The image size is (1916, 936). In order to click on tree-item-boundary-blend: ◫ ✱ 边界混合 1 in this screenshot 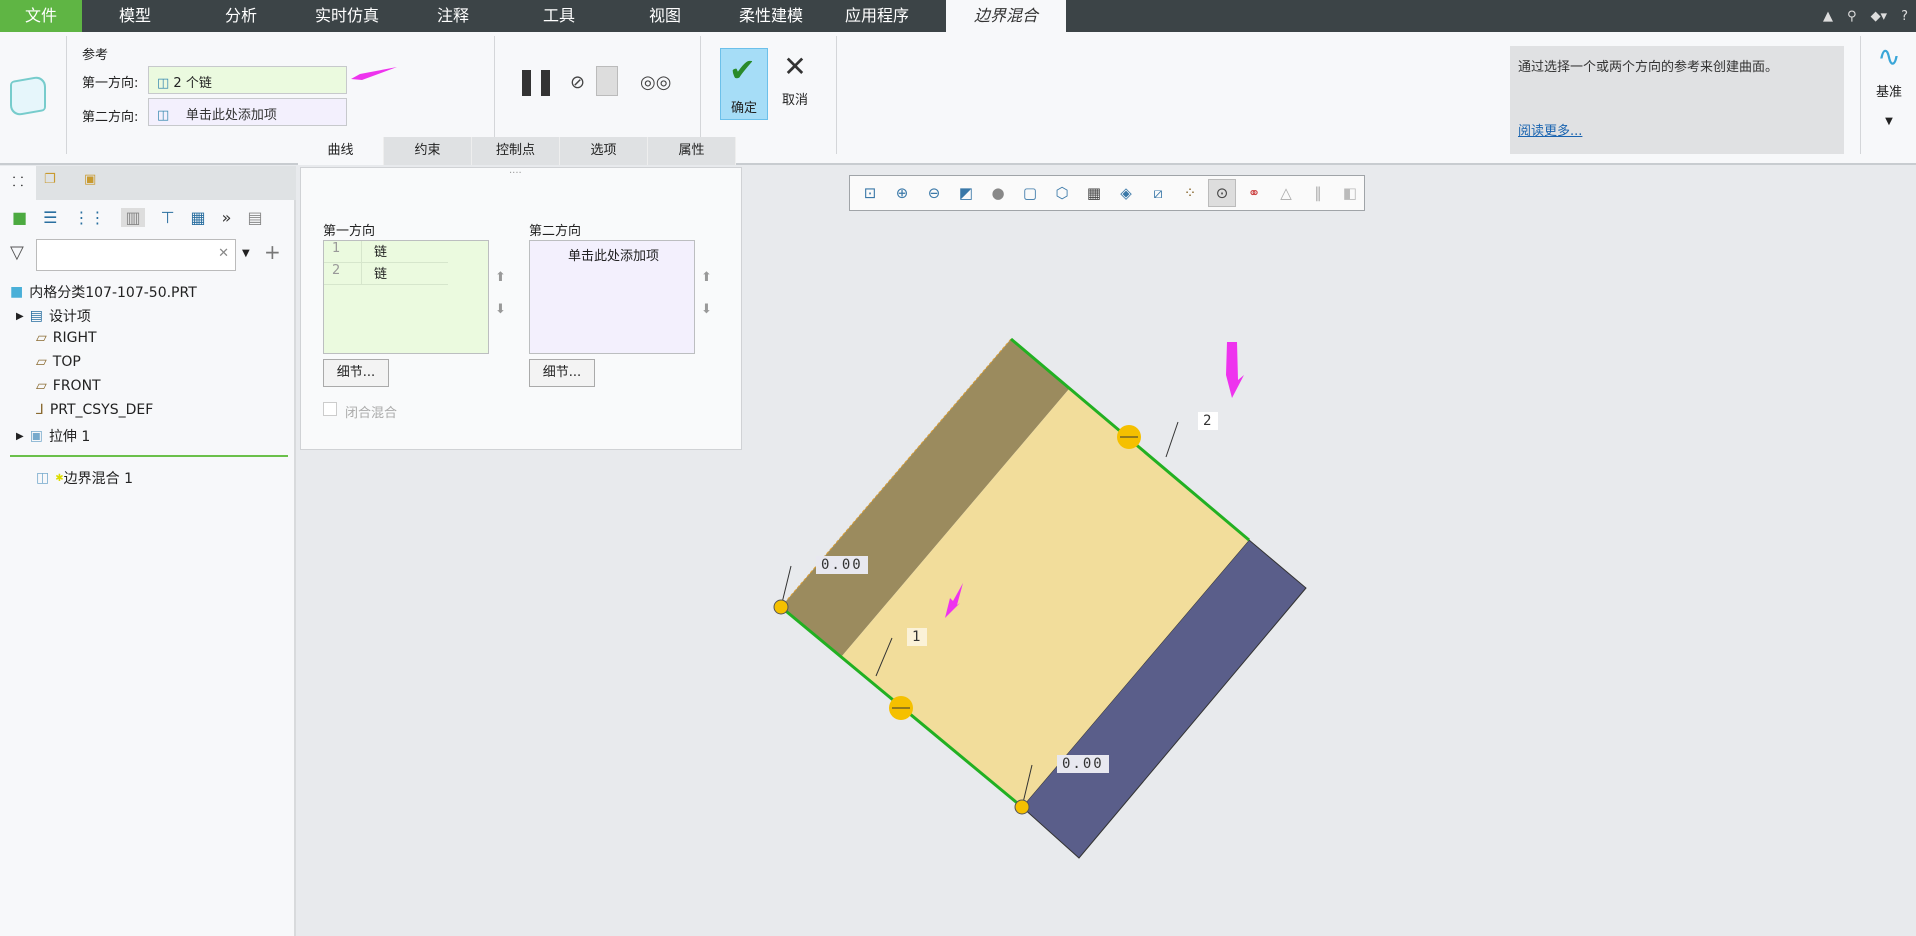, I will do `click(84, 478)`.